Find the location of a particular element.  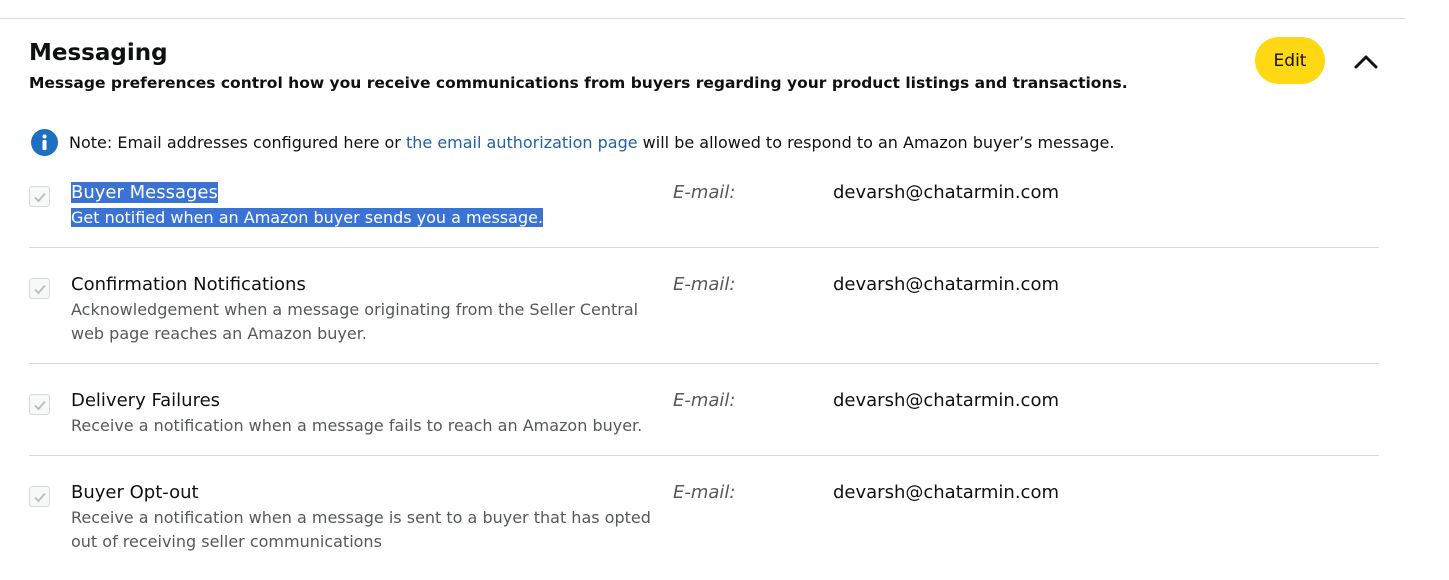

preference-title: Buyer Messages is located at coordinates (144, 192).